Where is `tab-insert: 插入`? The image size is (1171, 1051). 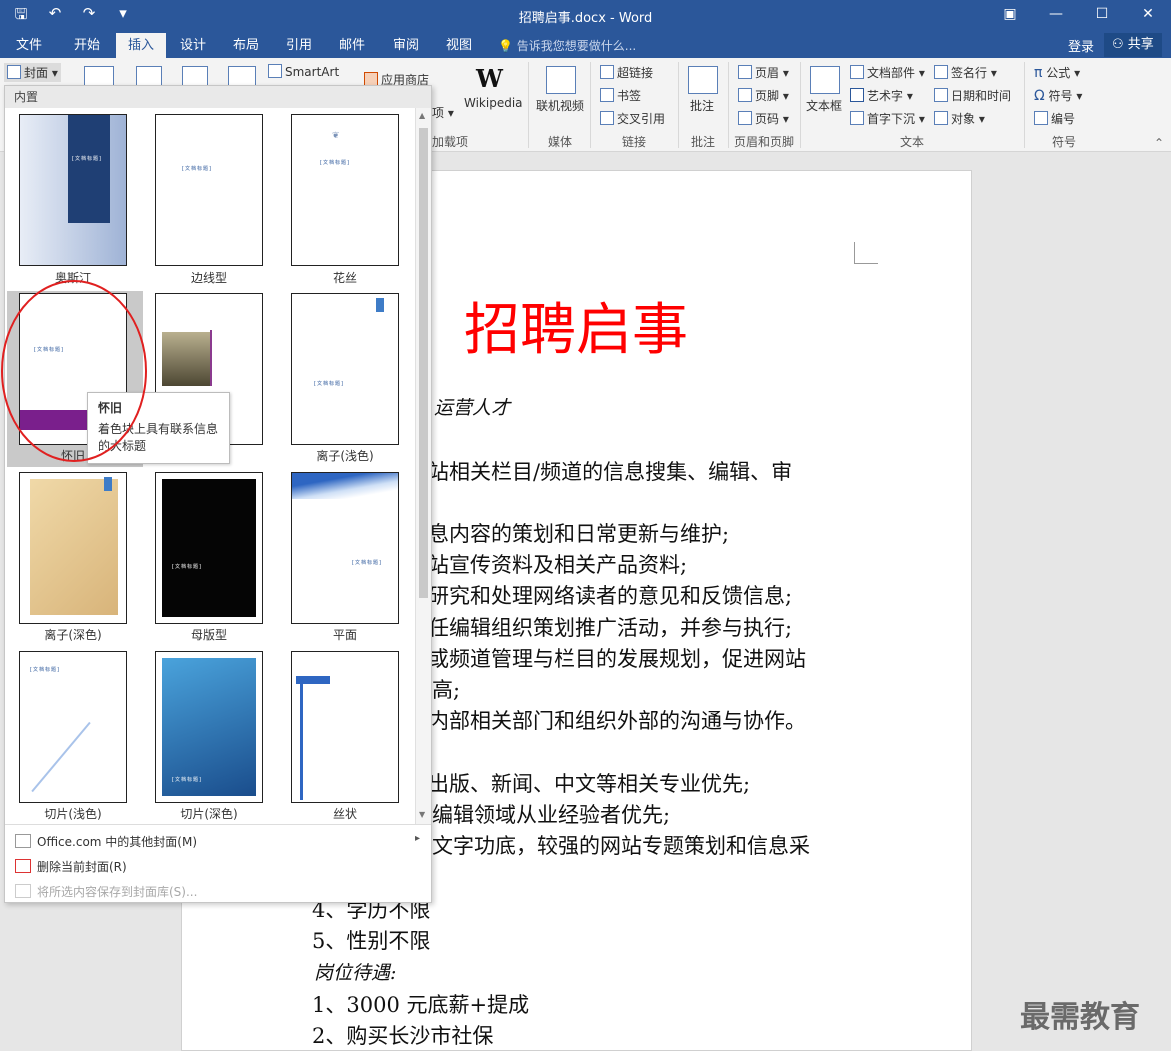
tab-insert: 插入 is located at coordinates (141, 45).